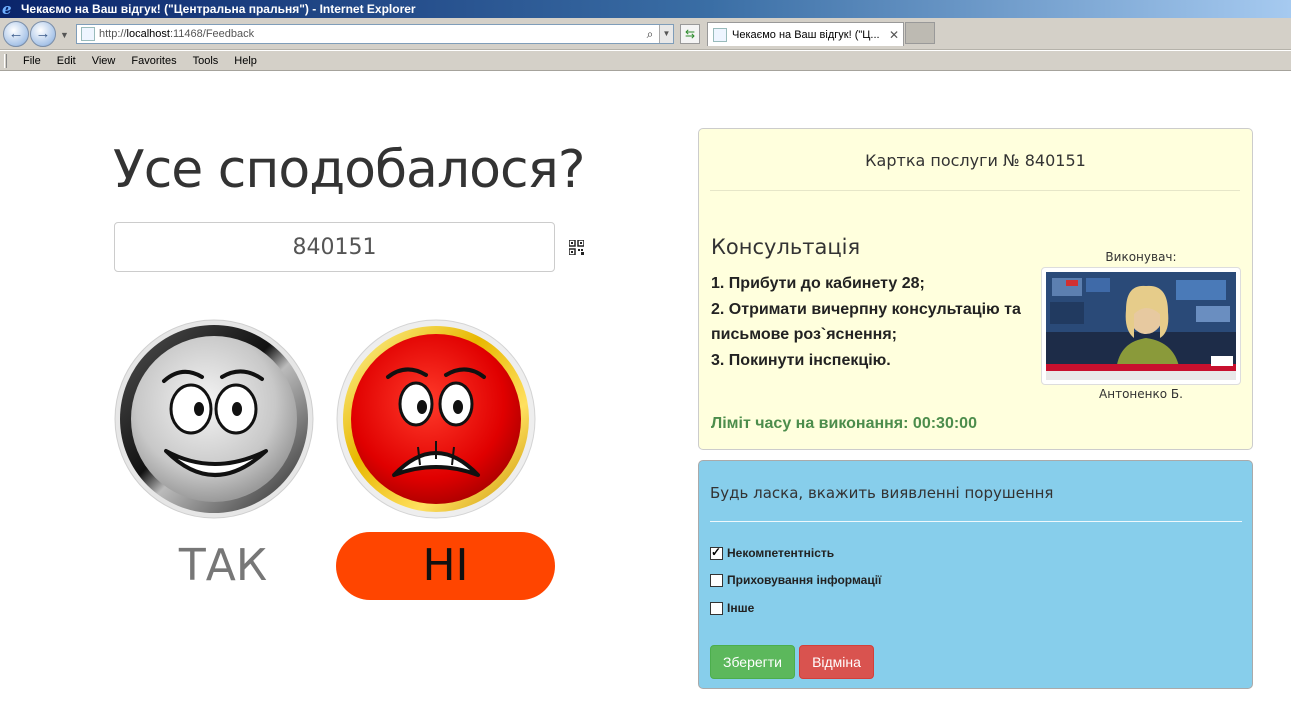 This screenshot has width=1291, height=726. I want to click on menu-favorites: Favorites, so click(153, 61).